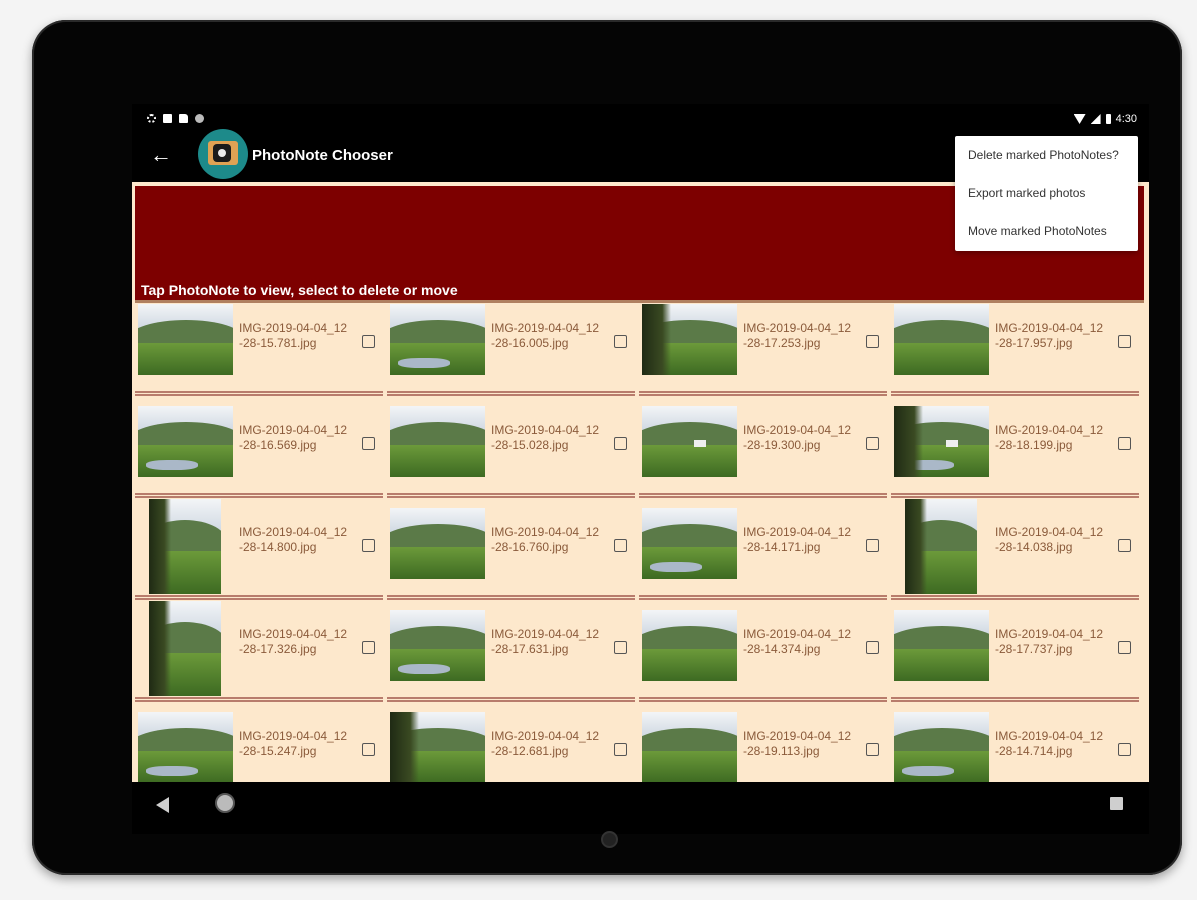 The height and width of the screenshot is (900, 1197). What do you see at coordinates (293, 539) in the screenshot?
I see `photo-filename: IMG-2019-04-04_12-28-14.800.jpg` at bounding box center [293, 539].